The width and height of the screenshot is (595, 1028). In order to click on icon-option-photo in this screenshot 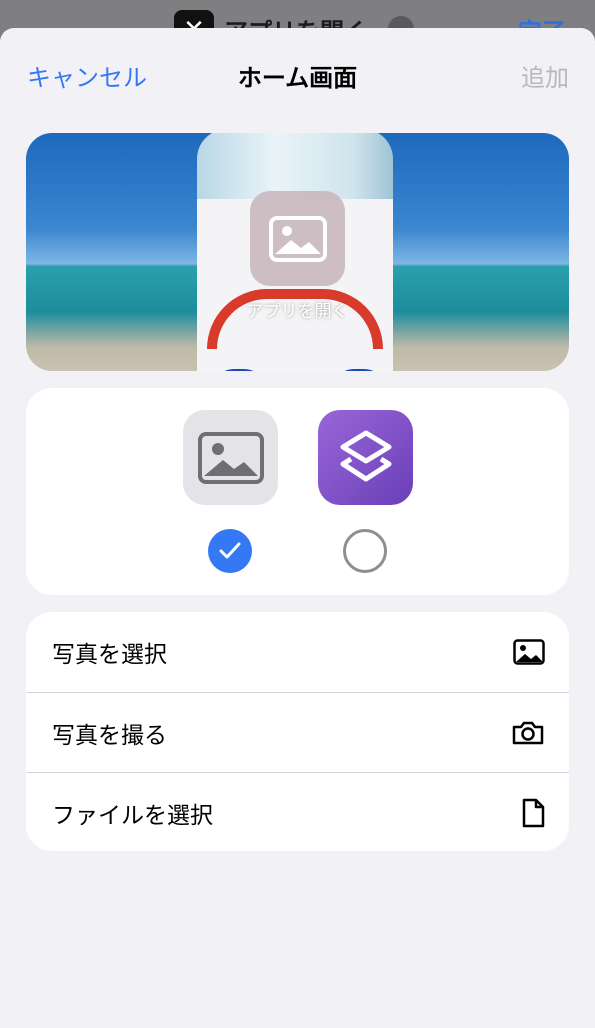, I will do `click(230, 457)`.